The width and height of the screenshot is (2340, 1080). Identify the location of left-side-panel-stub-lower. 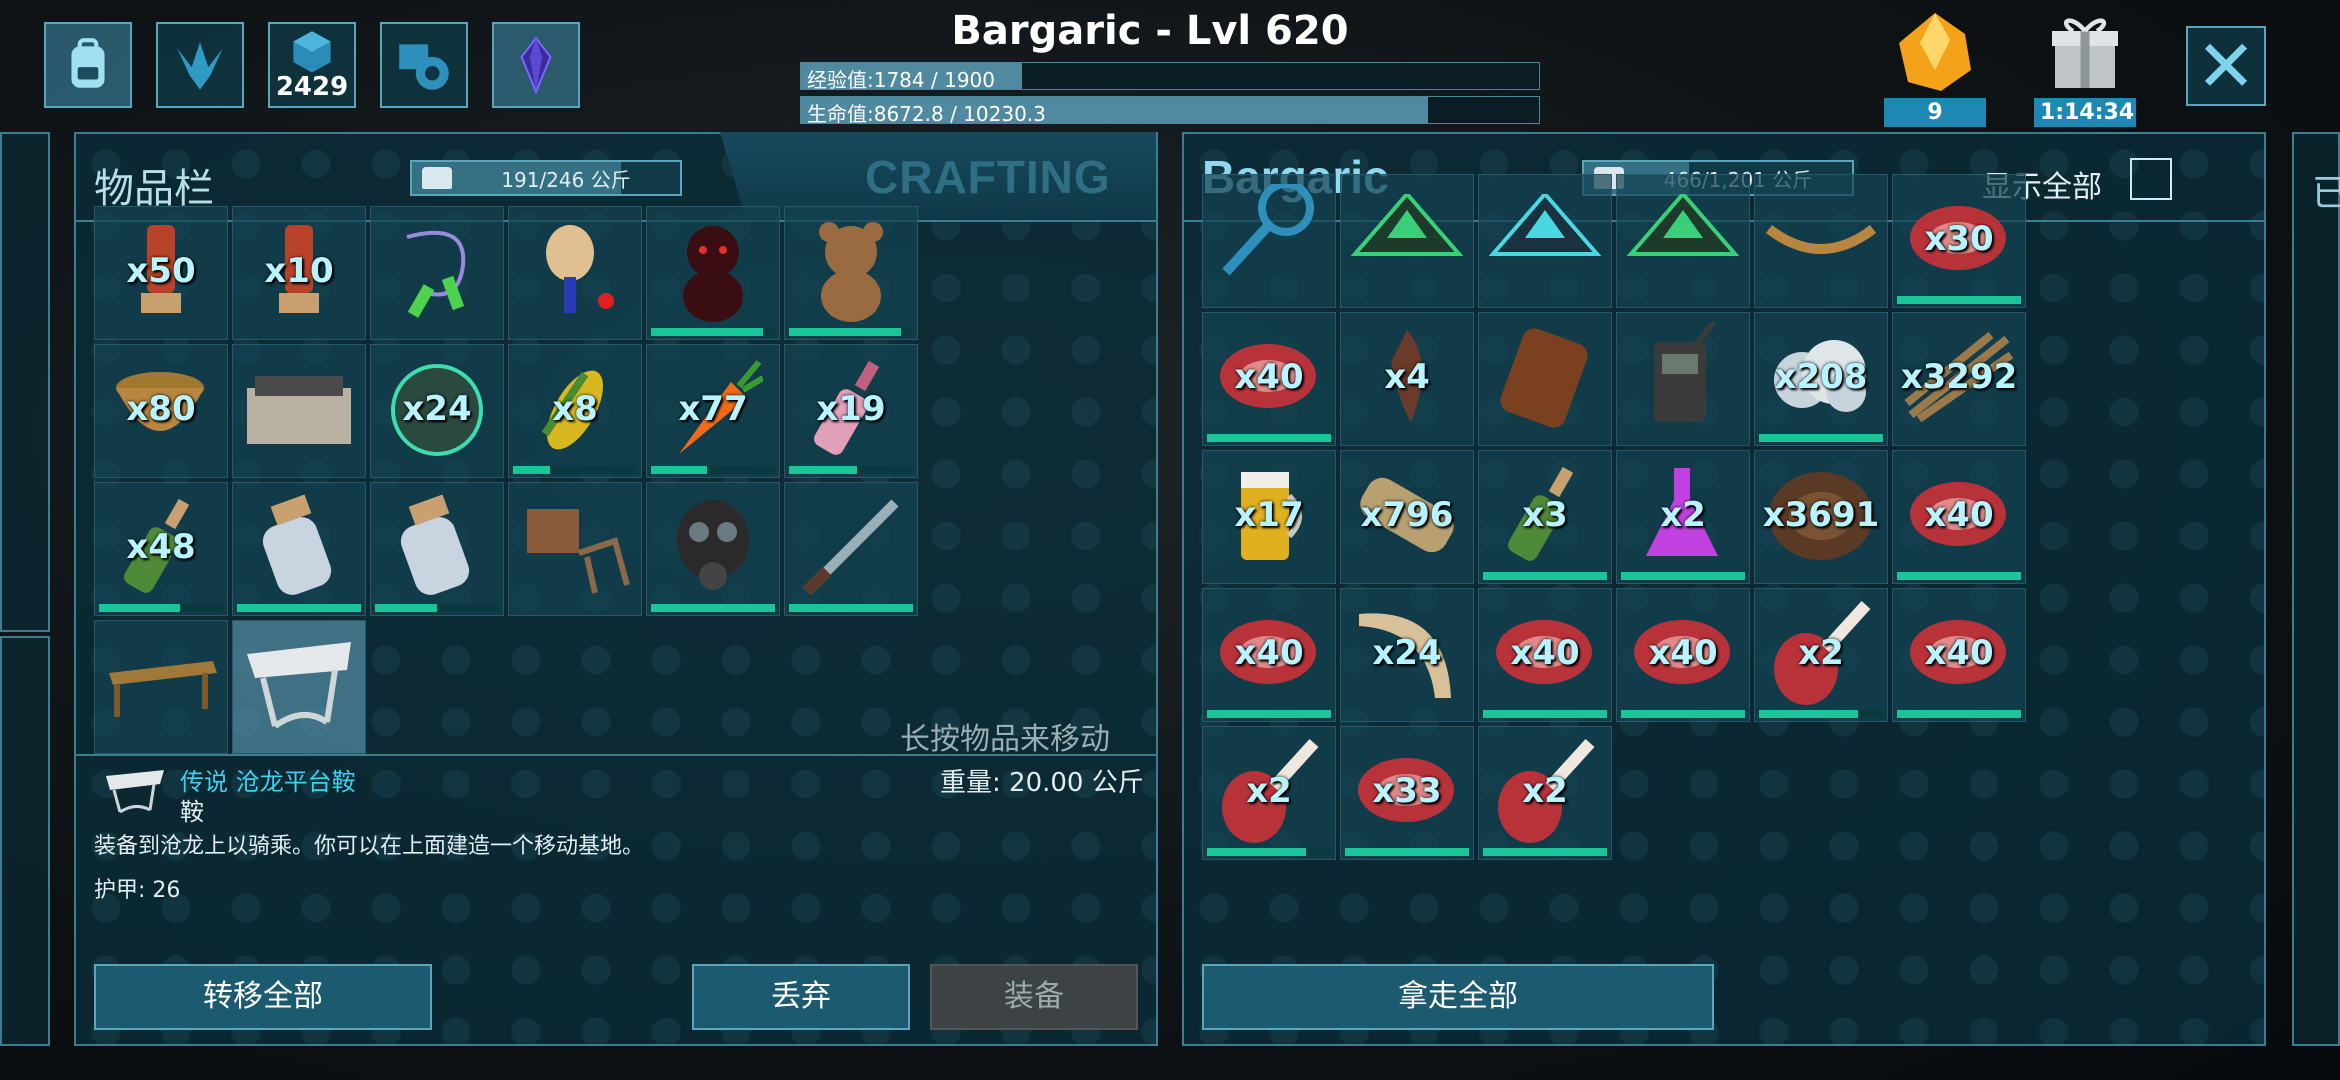
(25, 841).